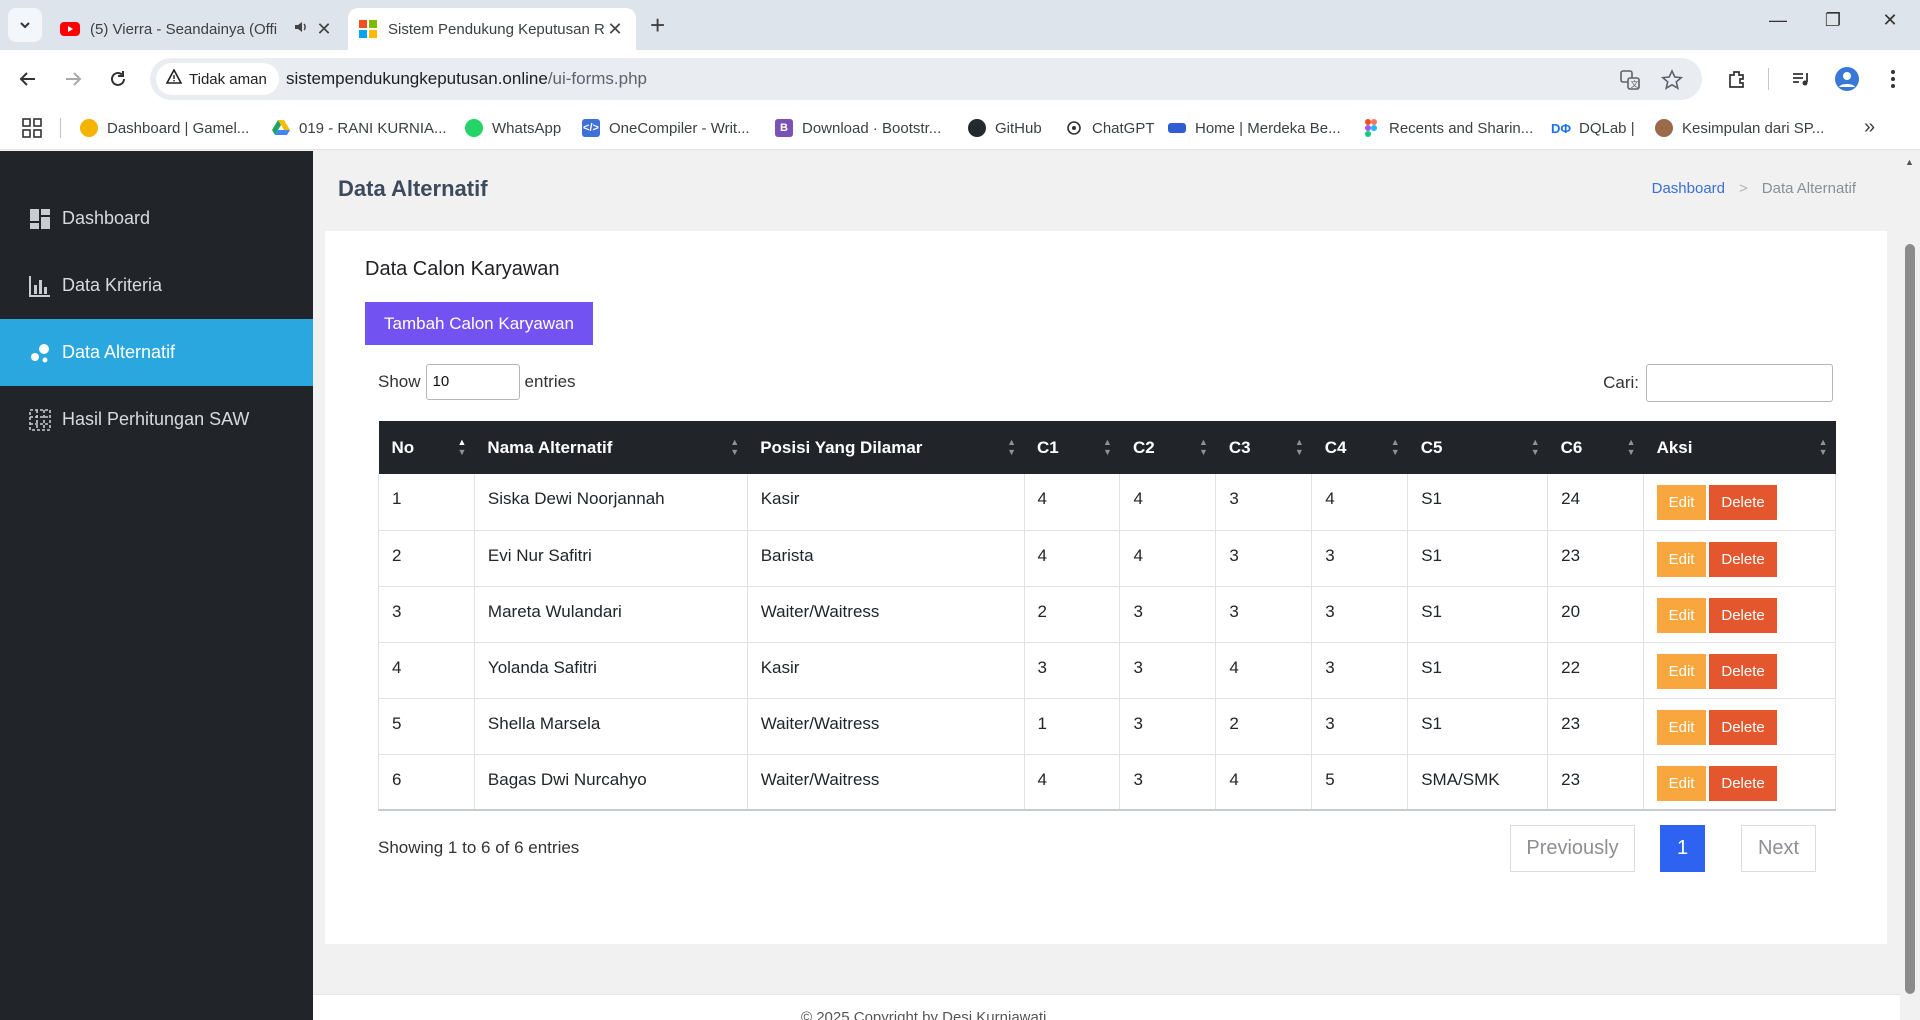  I want to click on add-candidate-button: Tambah Calon Karyawan, so click(479, 323).